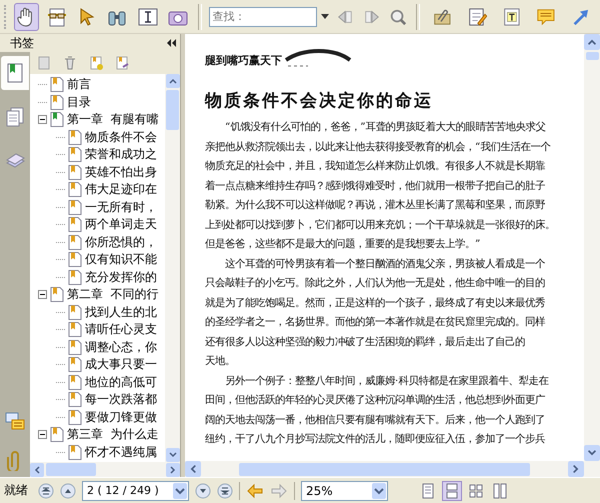 Image resolution: width=600 pixels, height=503 pixels. I want to click on body-text-line: “饥饿没有什么可怕的，爸爸，”耳聋的男孩眨着大大的眼睛苦苦地央求父, so click(385, 127).